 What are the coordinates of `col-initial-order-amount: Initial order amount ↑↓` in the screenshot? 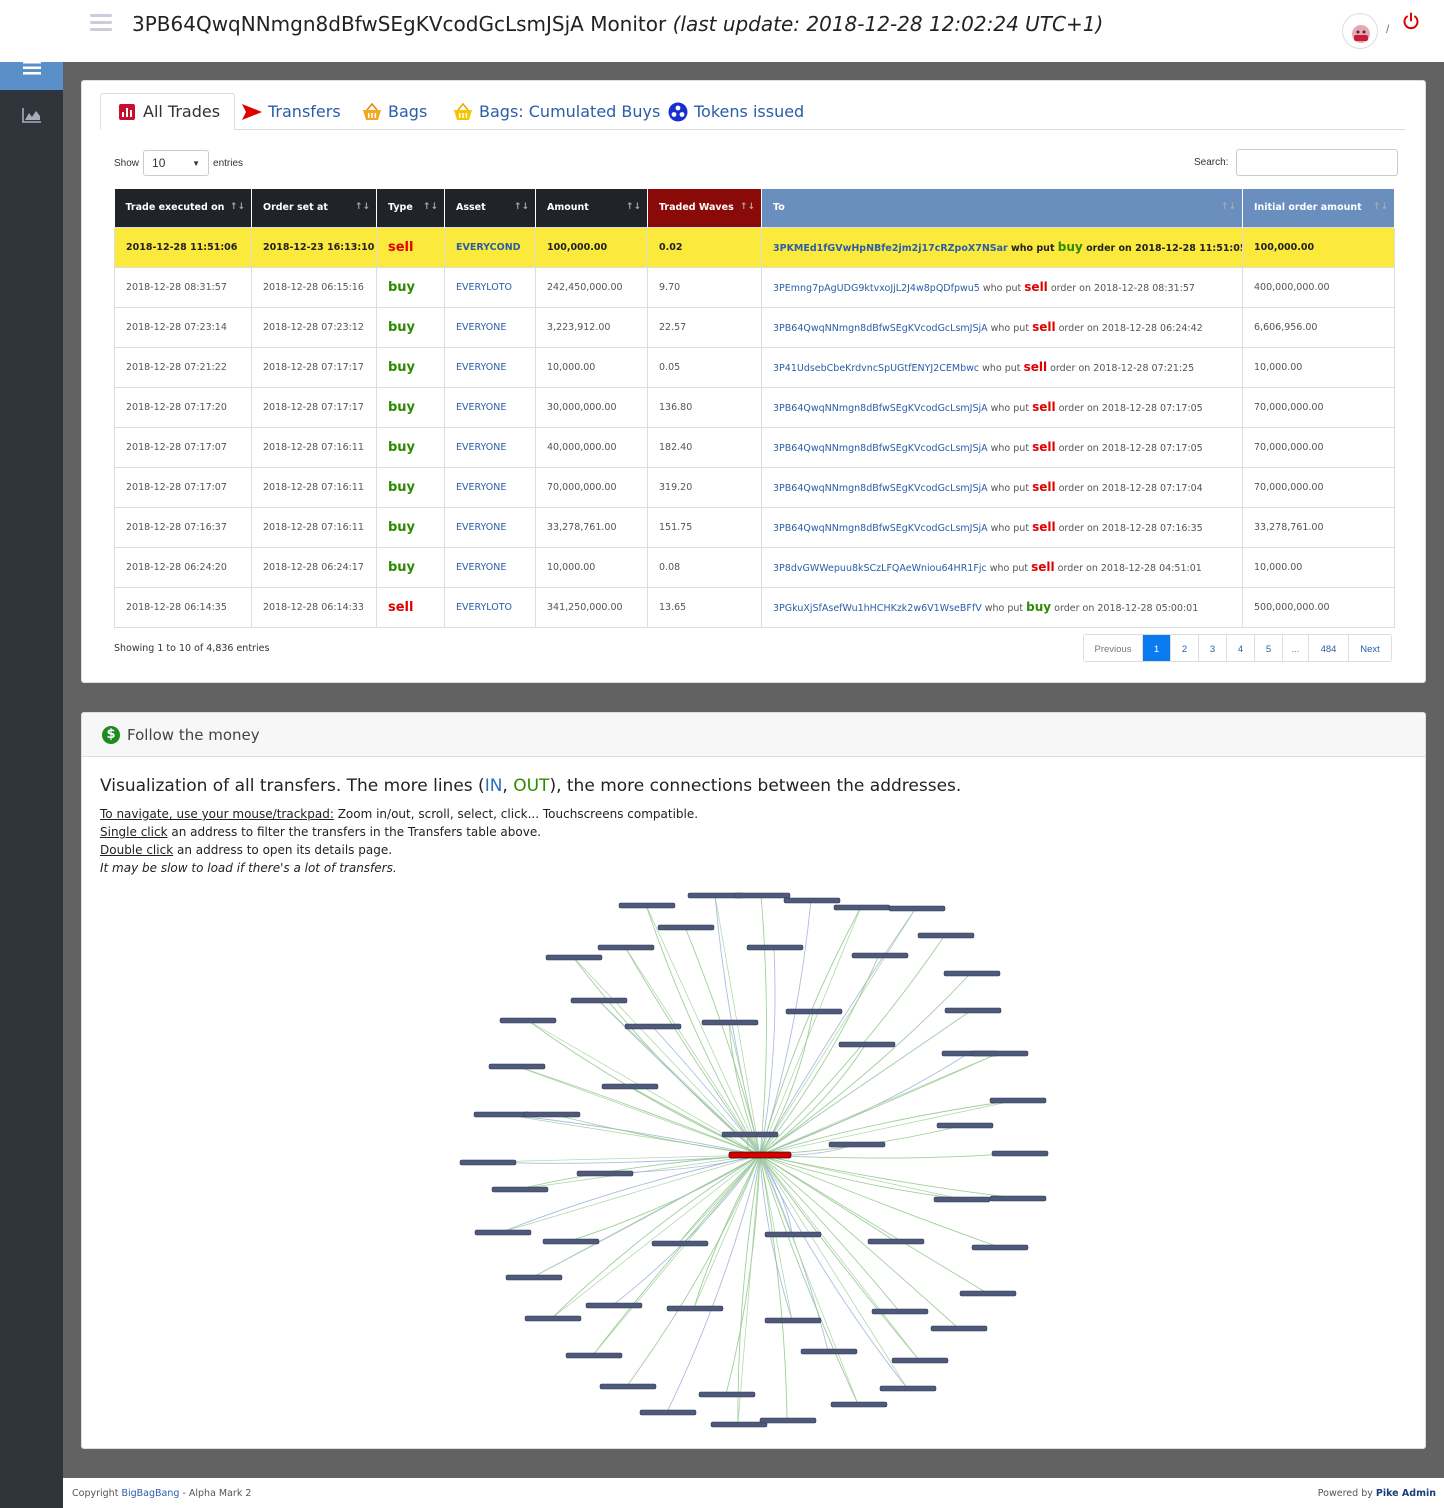 It's located at (1318, 208).